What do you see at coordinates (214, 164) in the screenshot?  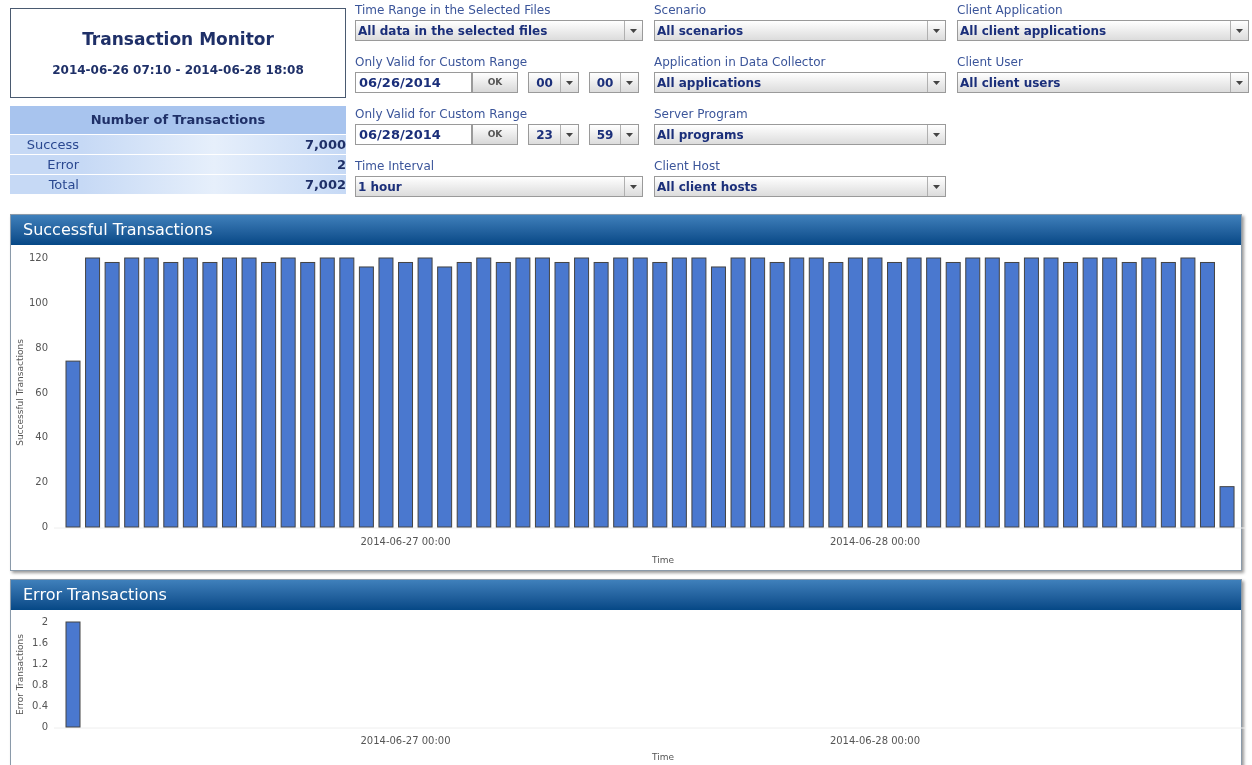 I see `table-cell: 2` at bounding box center [214, 164].